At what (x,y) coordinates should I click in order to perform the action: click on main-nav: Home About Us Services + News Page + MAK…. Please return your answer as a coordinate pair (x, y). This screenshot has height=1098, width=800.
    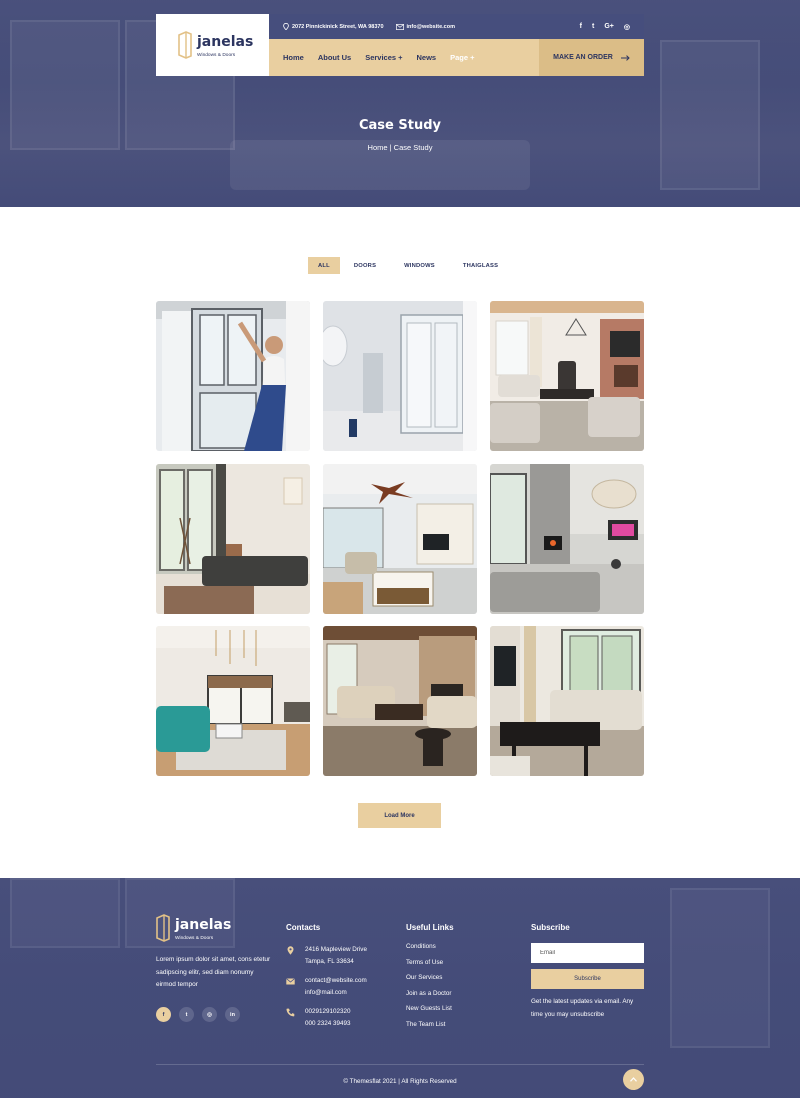
    Looking at the image, I should click on (456, 57).